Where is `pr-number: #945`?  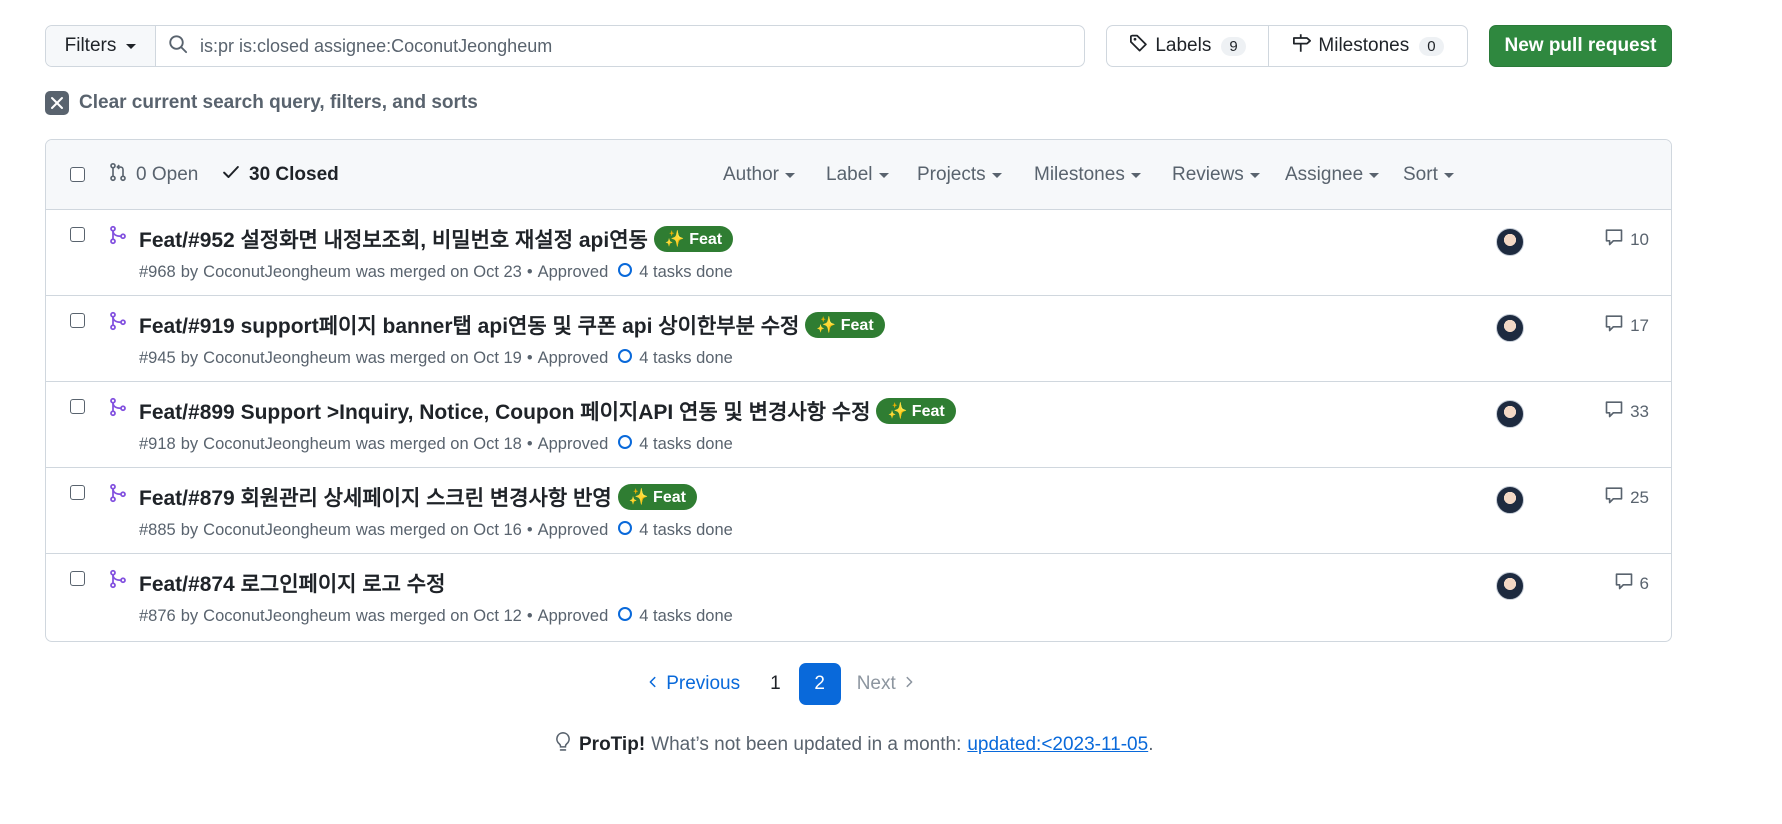
pr-number: #945 is located at coordinates (157, 358).